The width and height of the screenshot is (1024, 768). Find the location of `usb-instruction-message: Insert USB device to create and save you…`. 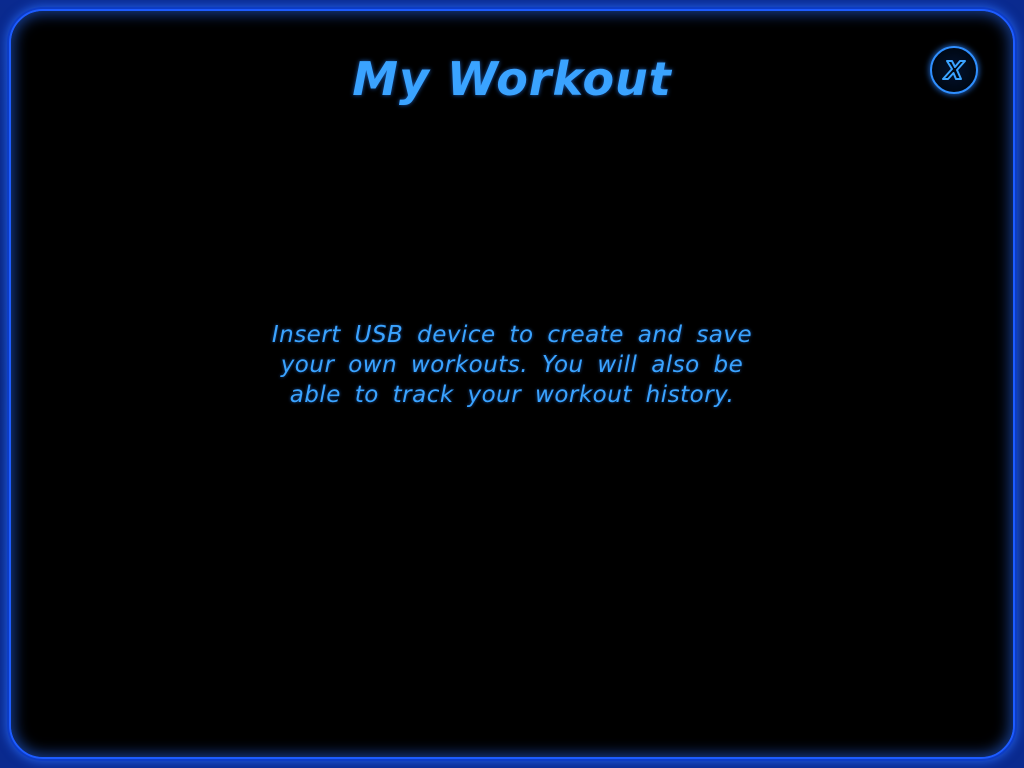

usb-instruction-message: Insert USB device to create and save you… is located at coordinates (512, 365).